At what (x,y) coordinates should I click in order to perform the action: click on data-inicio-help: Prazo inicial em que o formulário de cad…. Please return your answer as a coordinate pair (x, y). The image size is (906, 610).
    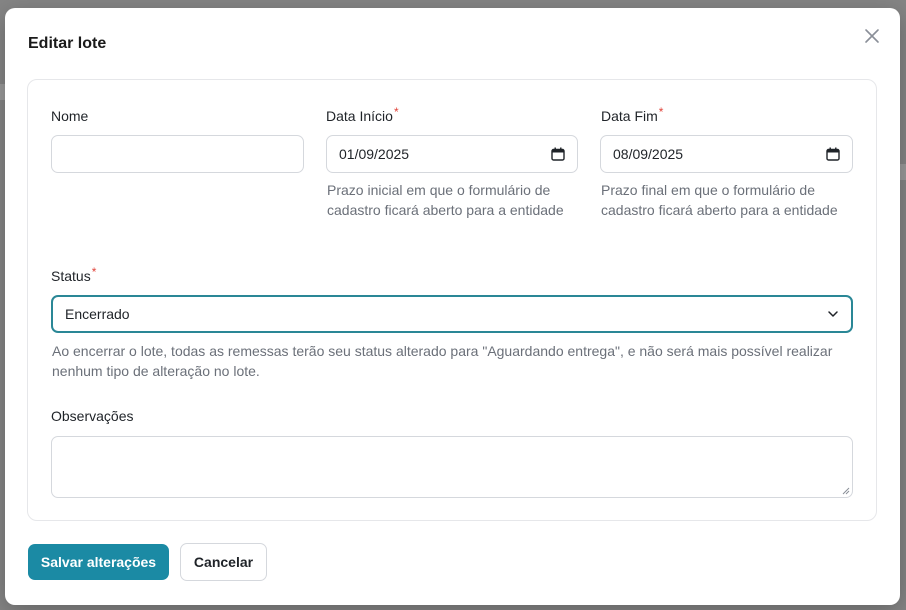
    Looking at the image, I should click on (445, 200).